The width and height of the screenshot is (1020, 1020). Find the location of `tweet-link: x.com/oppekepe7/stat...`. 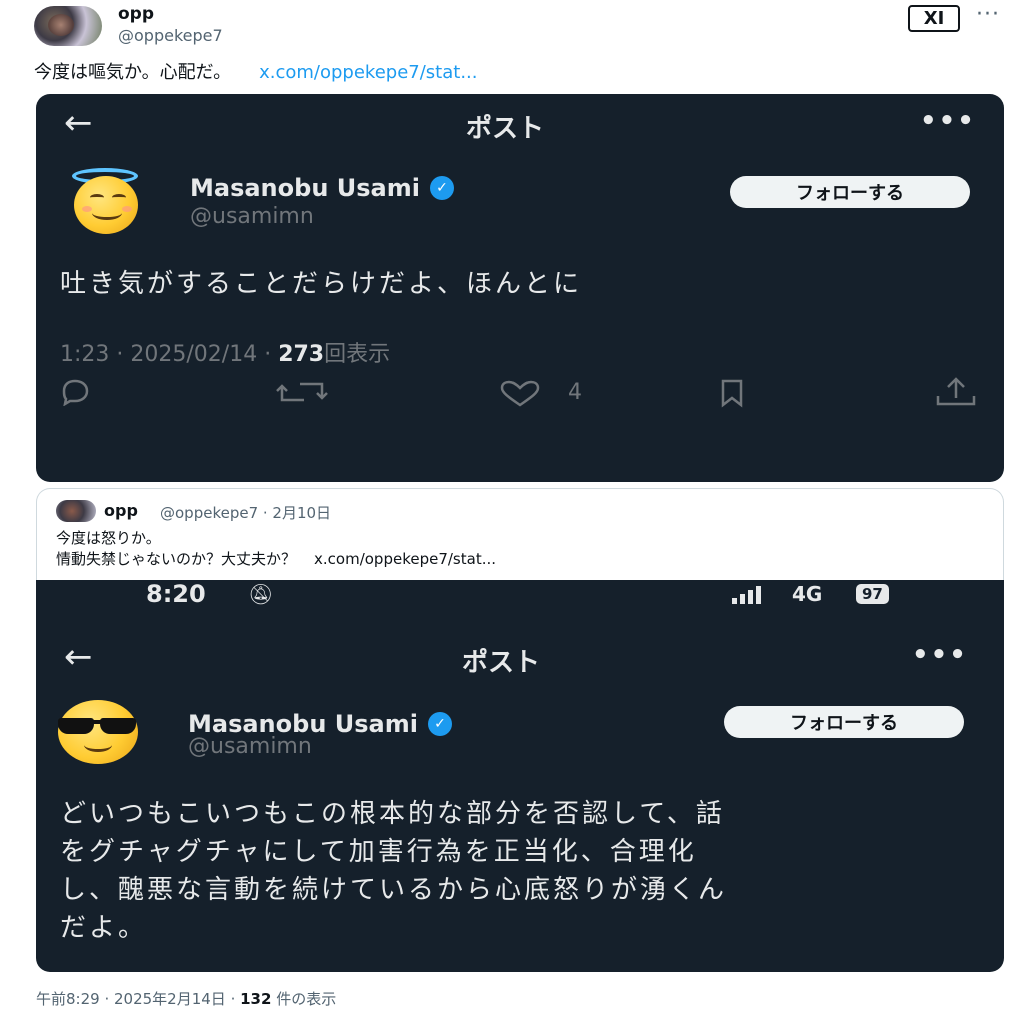

tweet-link: x.com/oppekepe7/stat... is located at coordinates (368, 72).